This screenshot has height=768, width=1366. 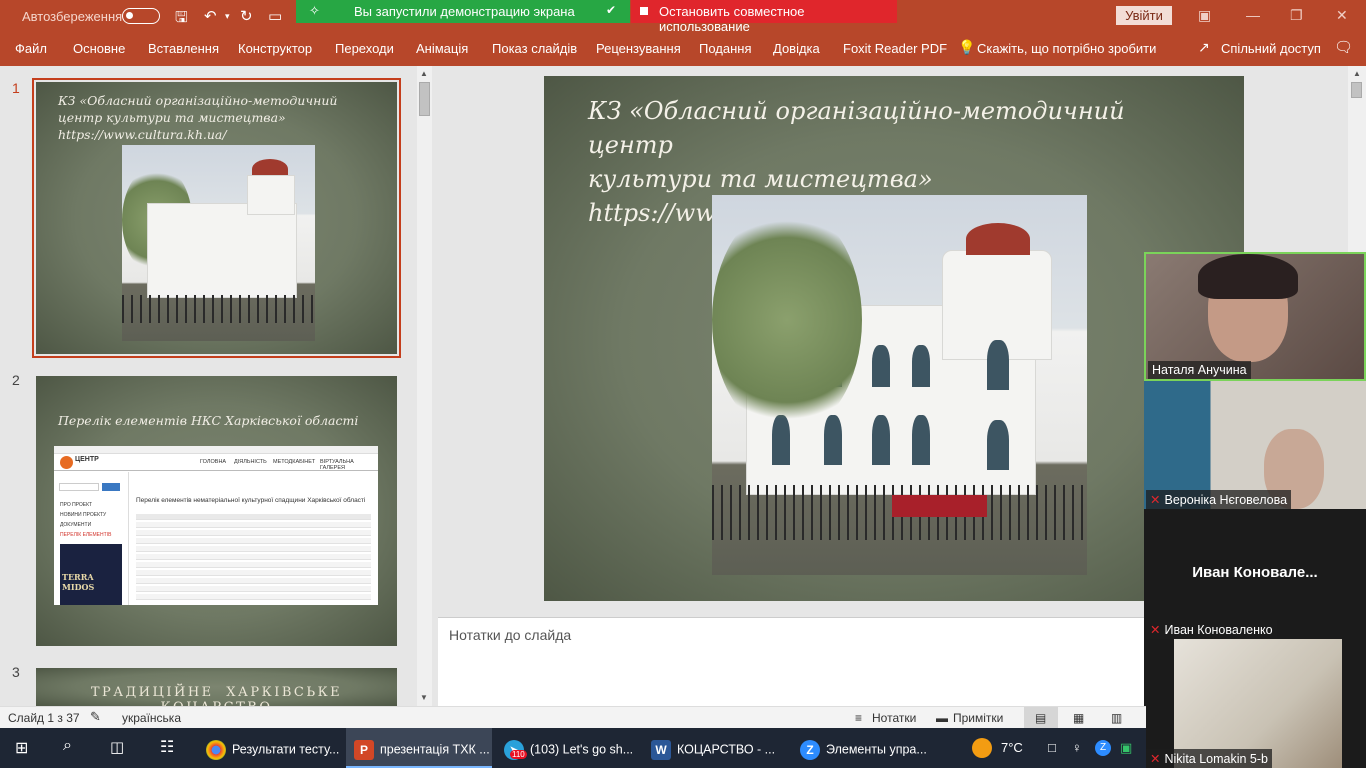 I want to click on tower, so click(x=271, y=195).